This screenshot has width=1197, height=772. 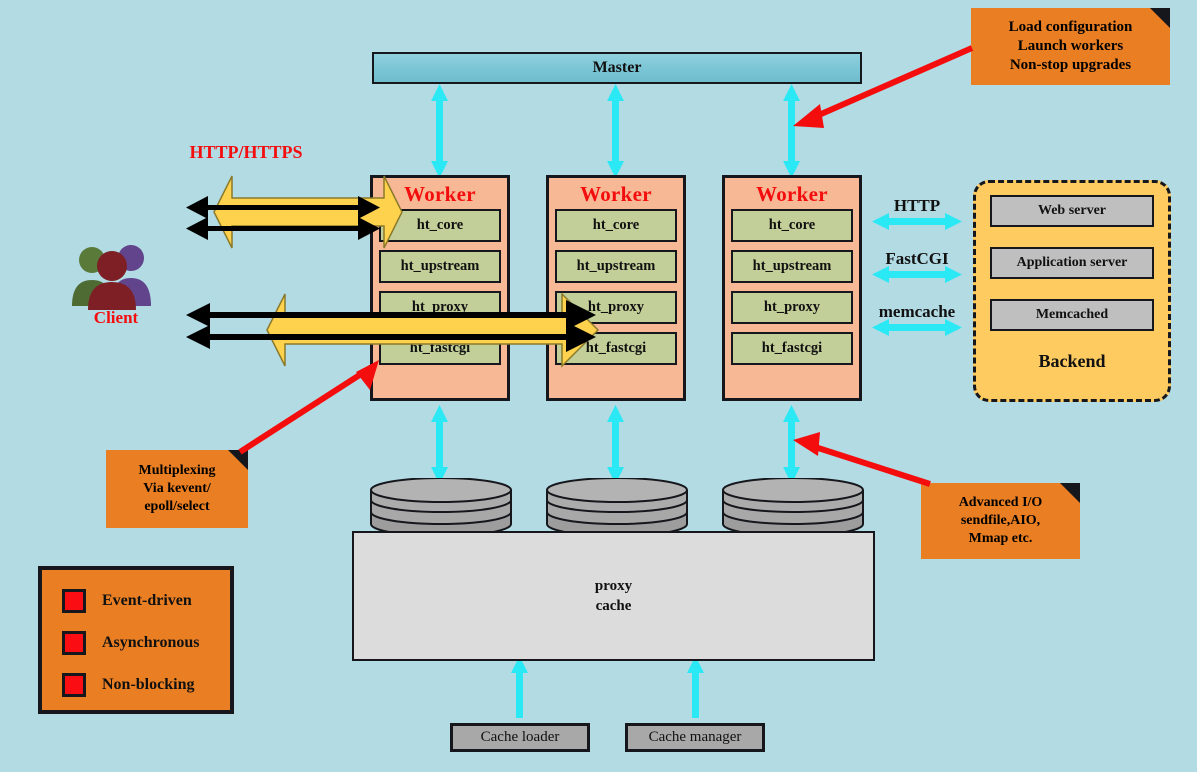 I want to click on backend-label: Backend, so click(x=1072, y=361).